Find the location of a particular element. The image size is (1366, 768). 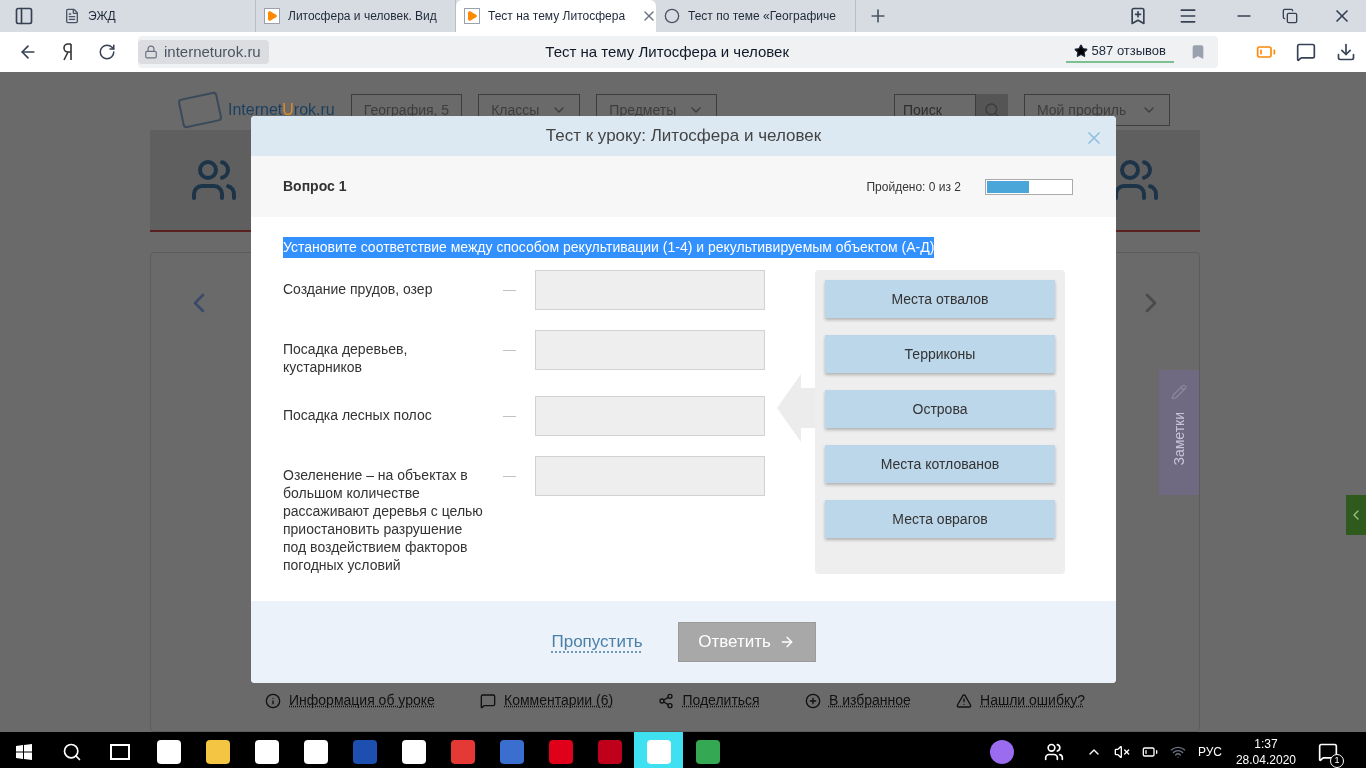

match-item-text: Озеленение – на объектах в большом количестве рассаживают деревья с целью приостановить разрушение под воздействием факторов погодных условий is located at coordinates (383, 520).